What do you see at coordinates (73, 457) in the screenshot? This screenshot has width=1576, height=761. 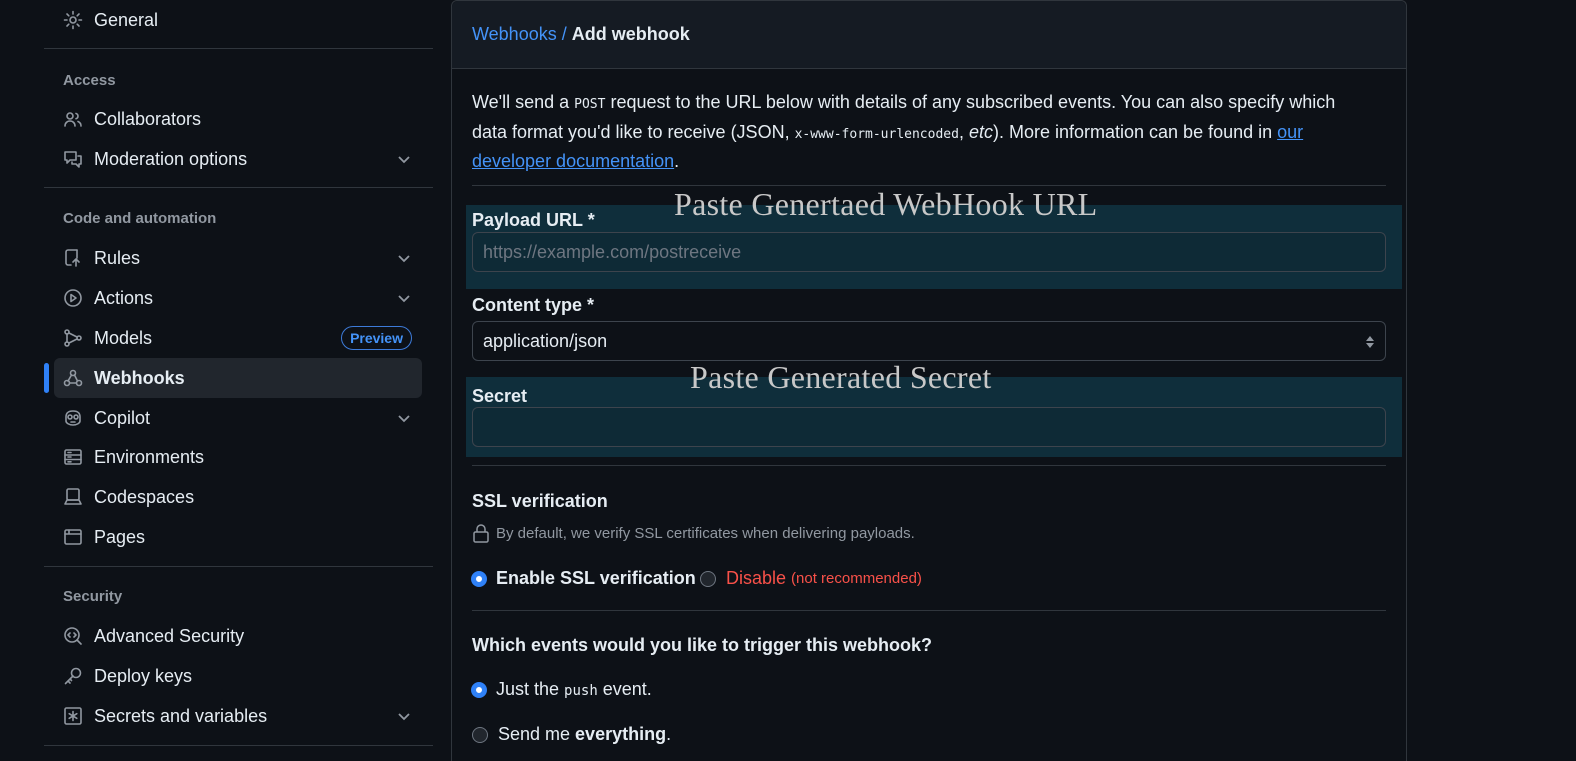 I see `server-icon` at bounding box center [73, 457].